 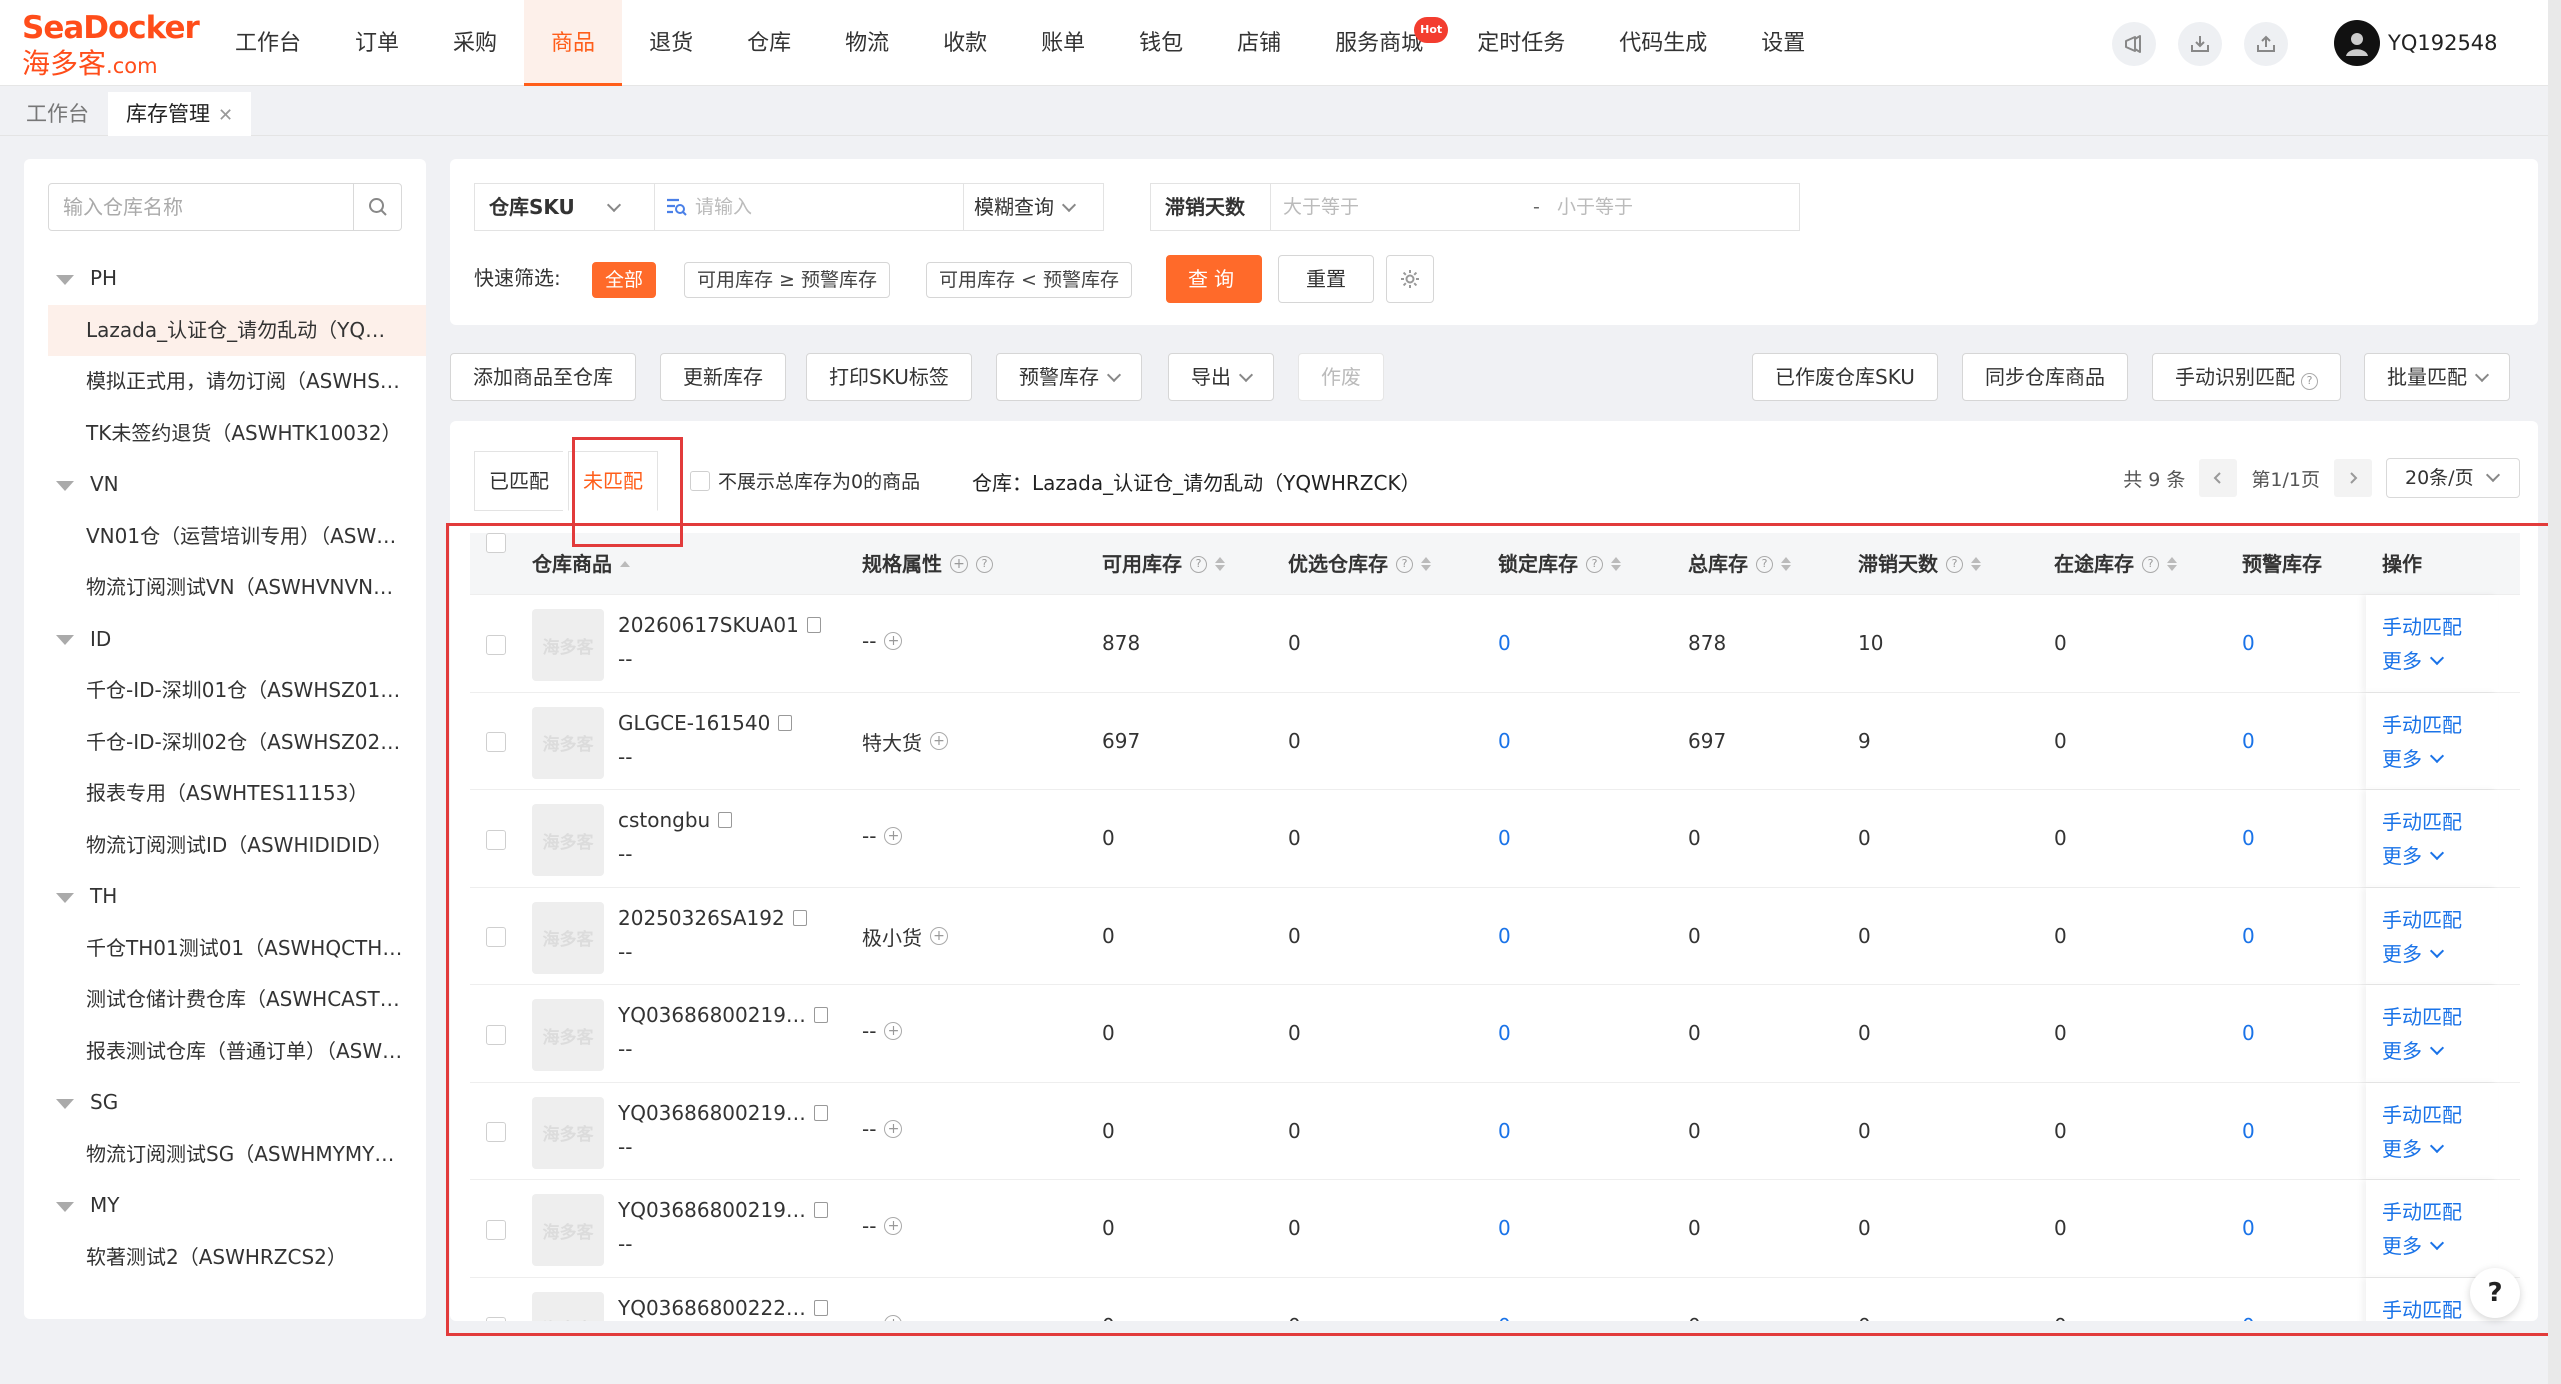 I want to click on close-icon: ✕, so click(x=225, y=115).